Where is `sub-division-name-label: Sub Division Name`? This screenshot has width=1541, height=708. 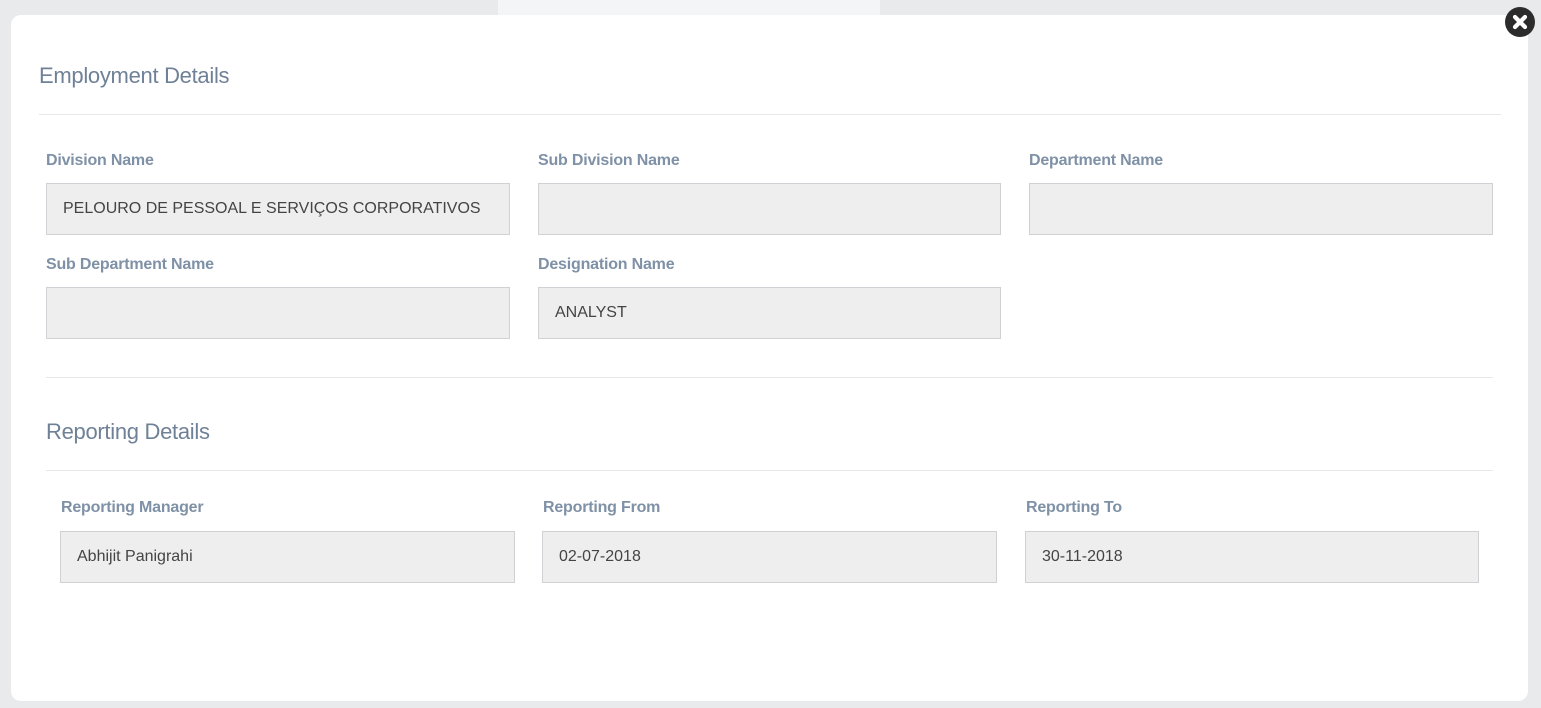 sub-division-name-label: Sub Division Name is located at coordinates (609, 160).